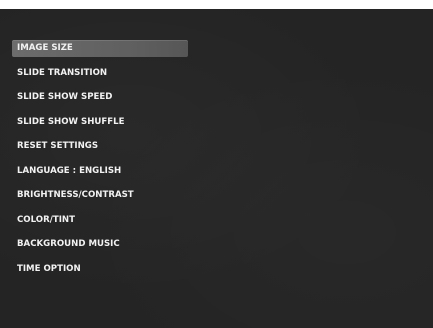 This screenshot has height=328, width=433. Describe the element at coordinates (100, 48) in the screenshot. I see `menu-item-image-size: IMAGE SIZE` at that location.